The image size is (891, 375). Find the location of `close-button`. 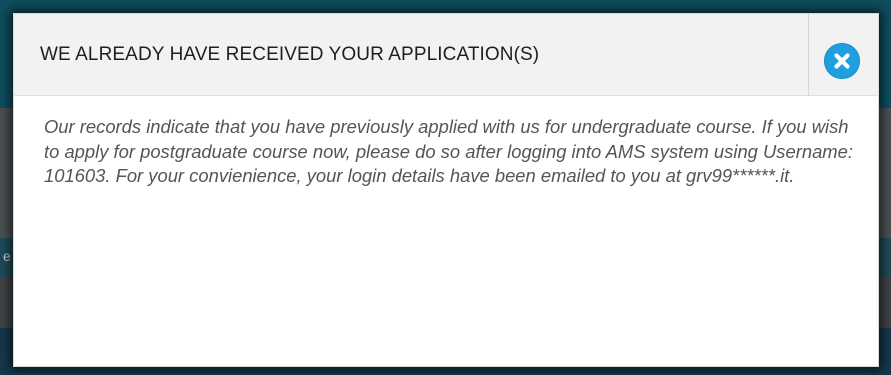

close-button is located at coordinates (842, 61).